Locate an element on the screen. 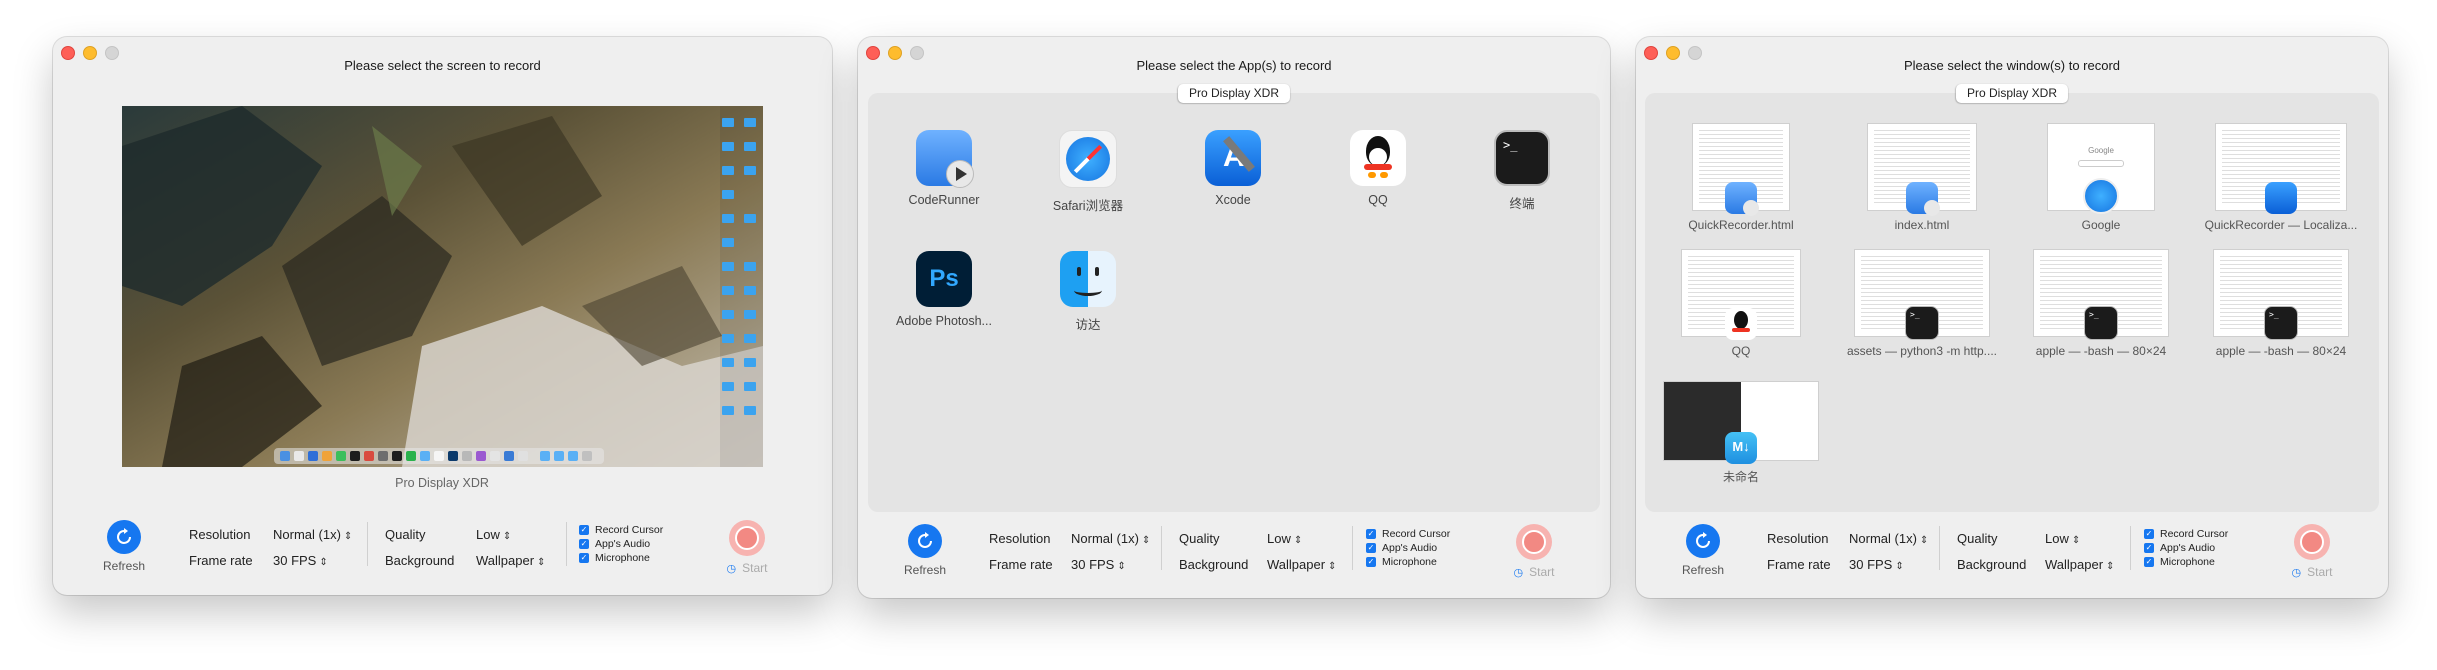  safari-icon is located at coordinates (1088, 159).